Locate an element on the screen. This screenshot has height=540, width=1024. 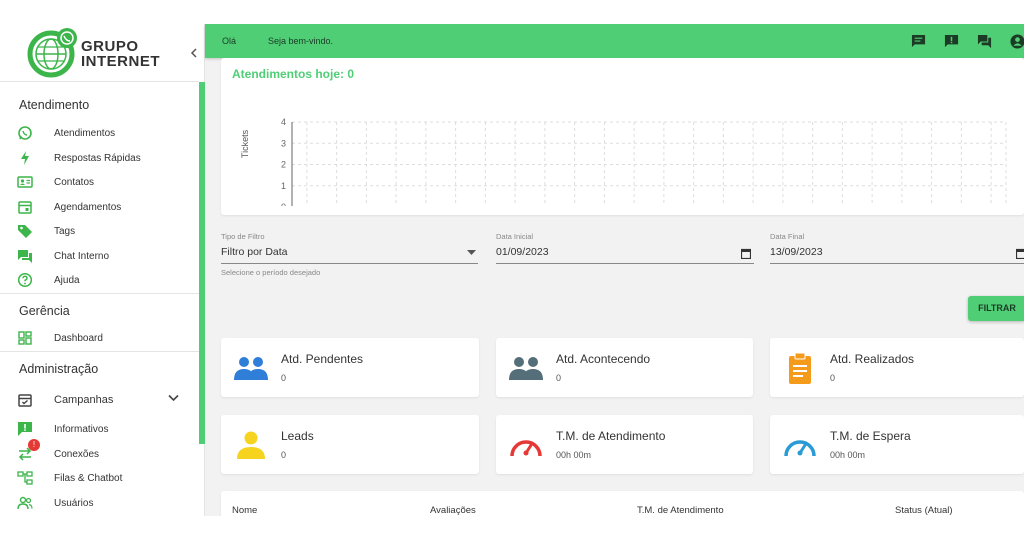
welcome-text: Seja bem-vindo. is located at coordinates (301, 41).